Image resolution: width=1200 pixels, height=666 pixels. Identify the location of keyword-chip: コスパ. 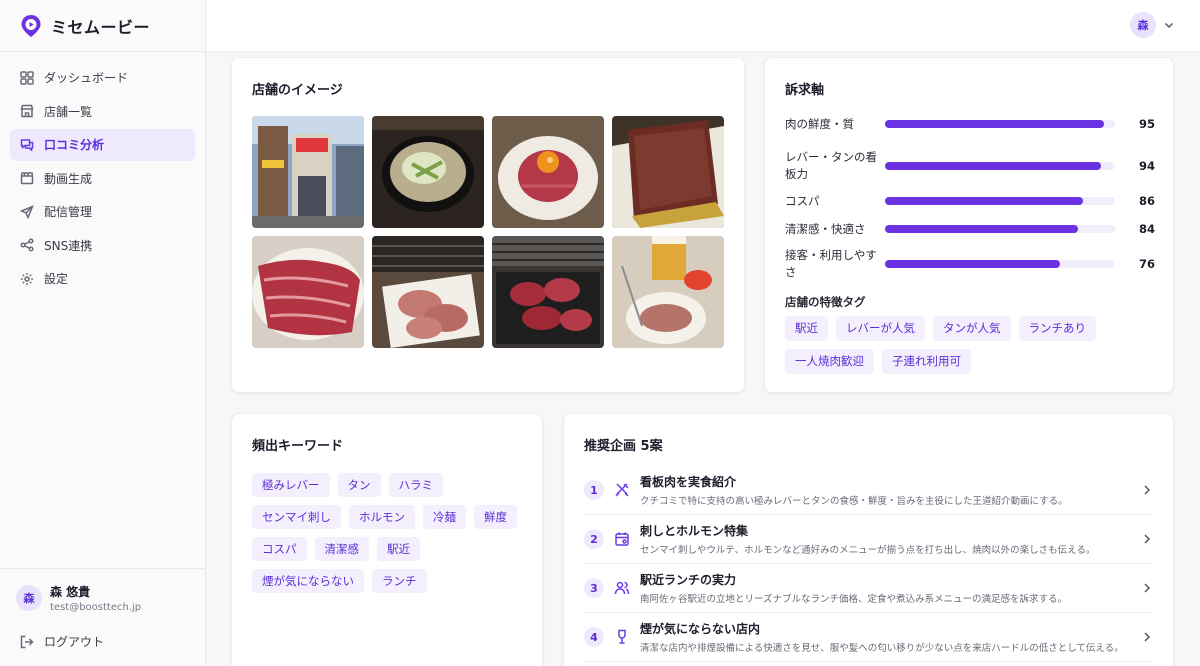
(279, 549).